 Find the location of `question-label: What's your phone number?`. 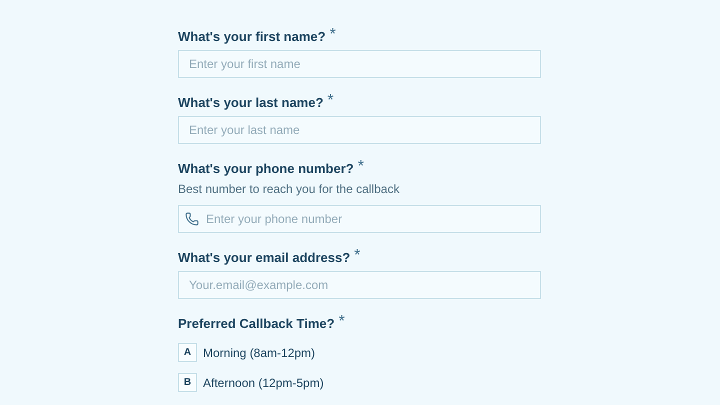

question-label: What's your phone number? is located at coordinates (266, 169).